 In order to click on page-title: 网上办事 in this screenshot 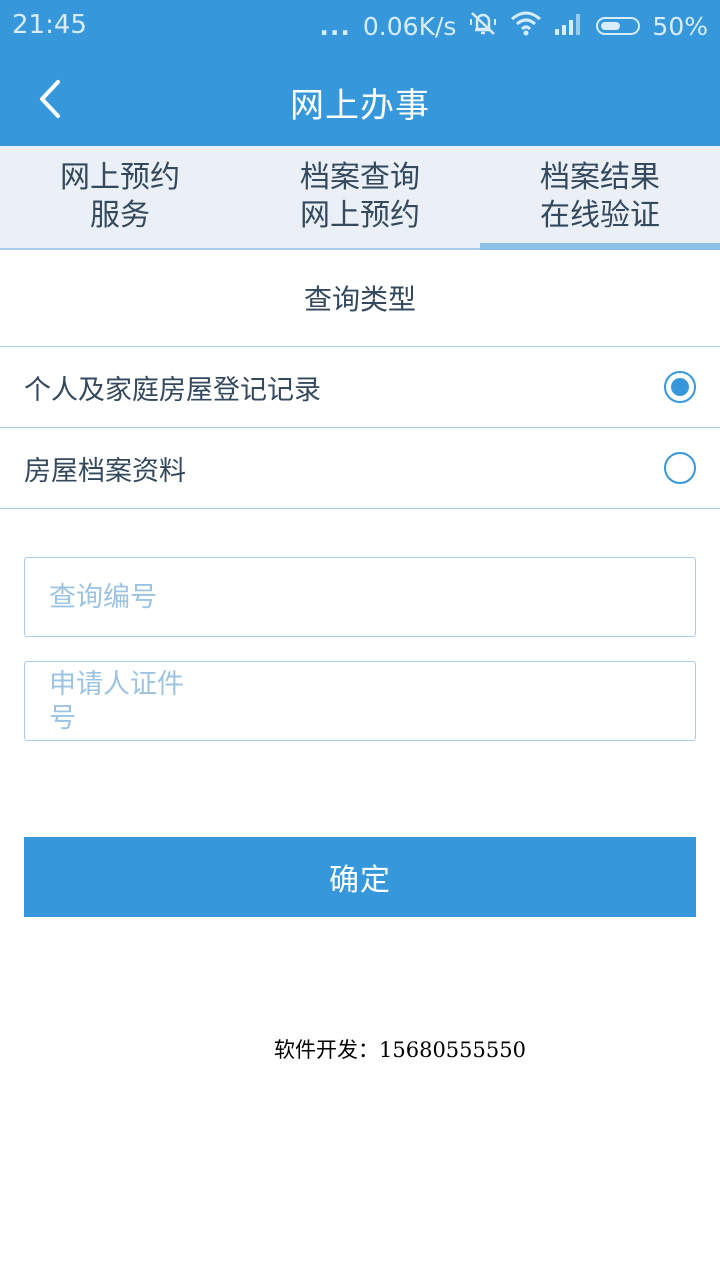, I will do `click(360, 106)`.